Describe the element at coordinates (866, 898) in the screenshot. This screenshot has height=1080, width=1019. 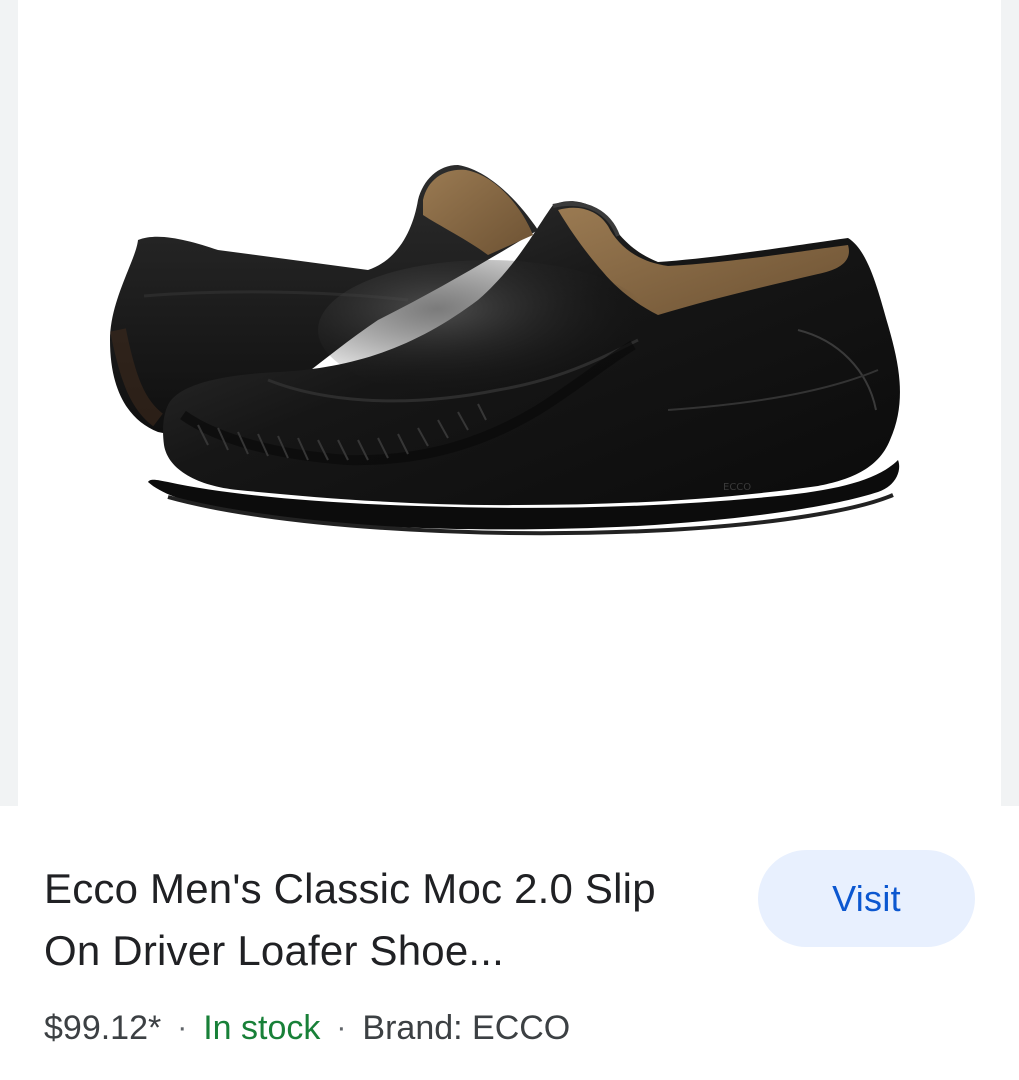
I see `visit-button: Visit` at that location.